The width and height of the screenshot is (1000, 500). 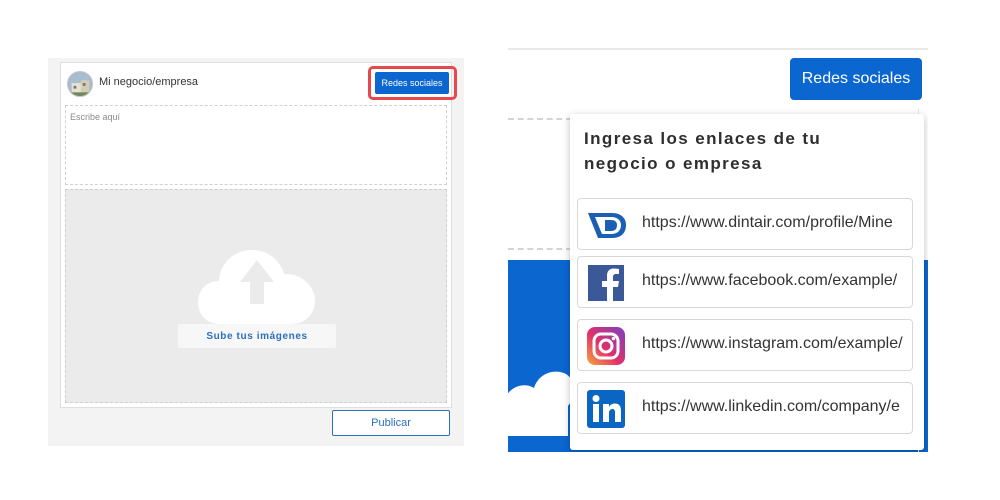 I want to click on upload-images-label: Sube tus imágenes, so click(x=257, y=336).